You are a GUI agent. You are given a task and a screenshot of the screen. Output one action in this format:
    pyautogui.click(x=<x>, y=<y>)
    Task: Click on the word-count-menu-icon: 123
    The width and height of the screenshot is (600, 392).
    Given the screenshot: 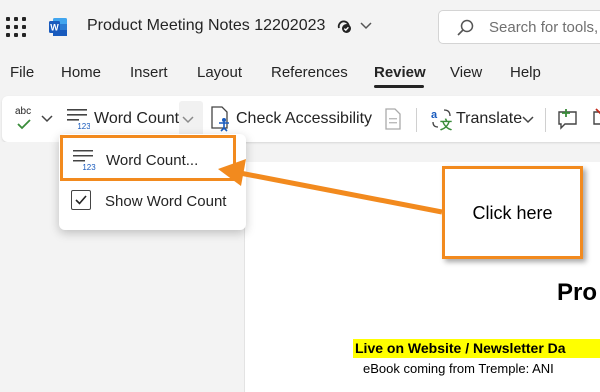 What is the action you would take?
    pyautogui.click(x=84, y=161)
    